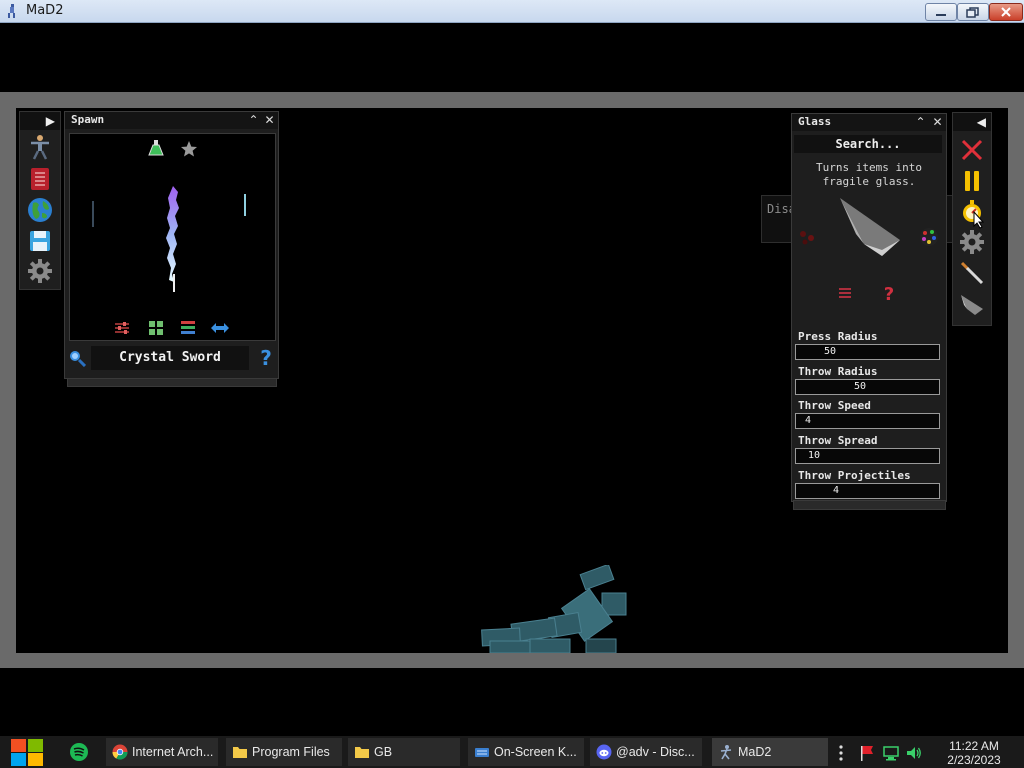 The height and width of the screenshot is (768, 1024). Describe the element at coordinates (869, 174) in the screenshot. I see `glass-description: Turns items into fragile glass.` at that location.